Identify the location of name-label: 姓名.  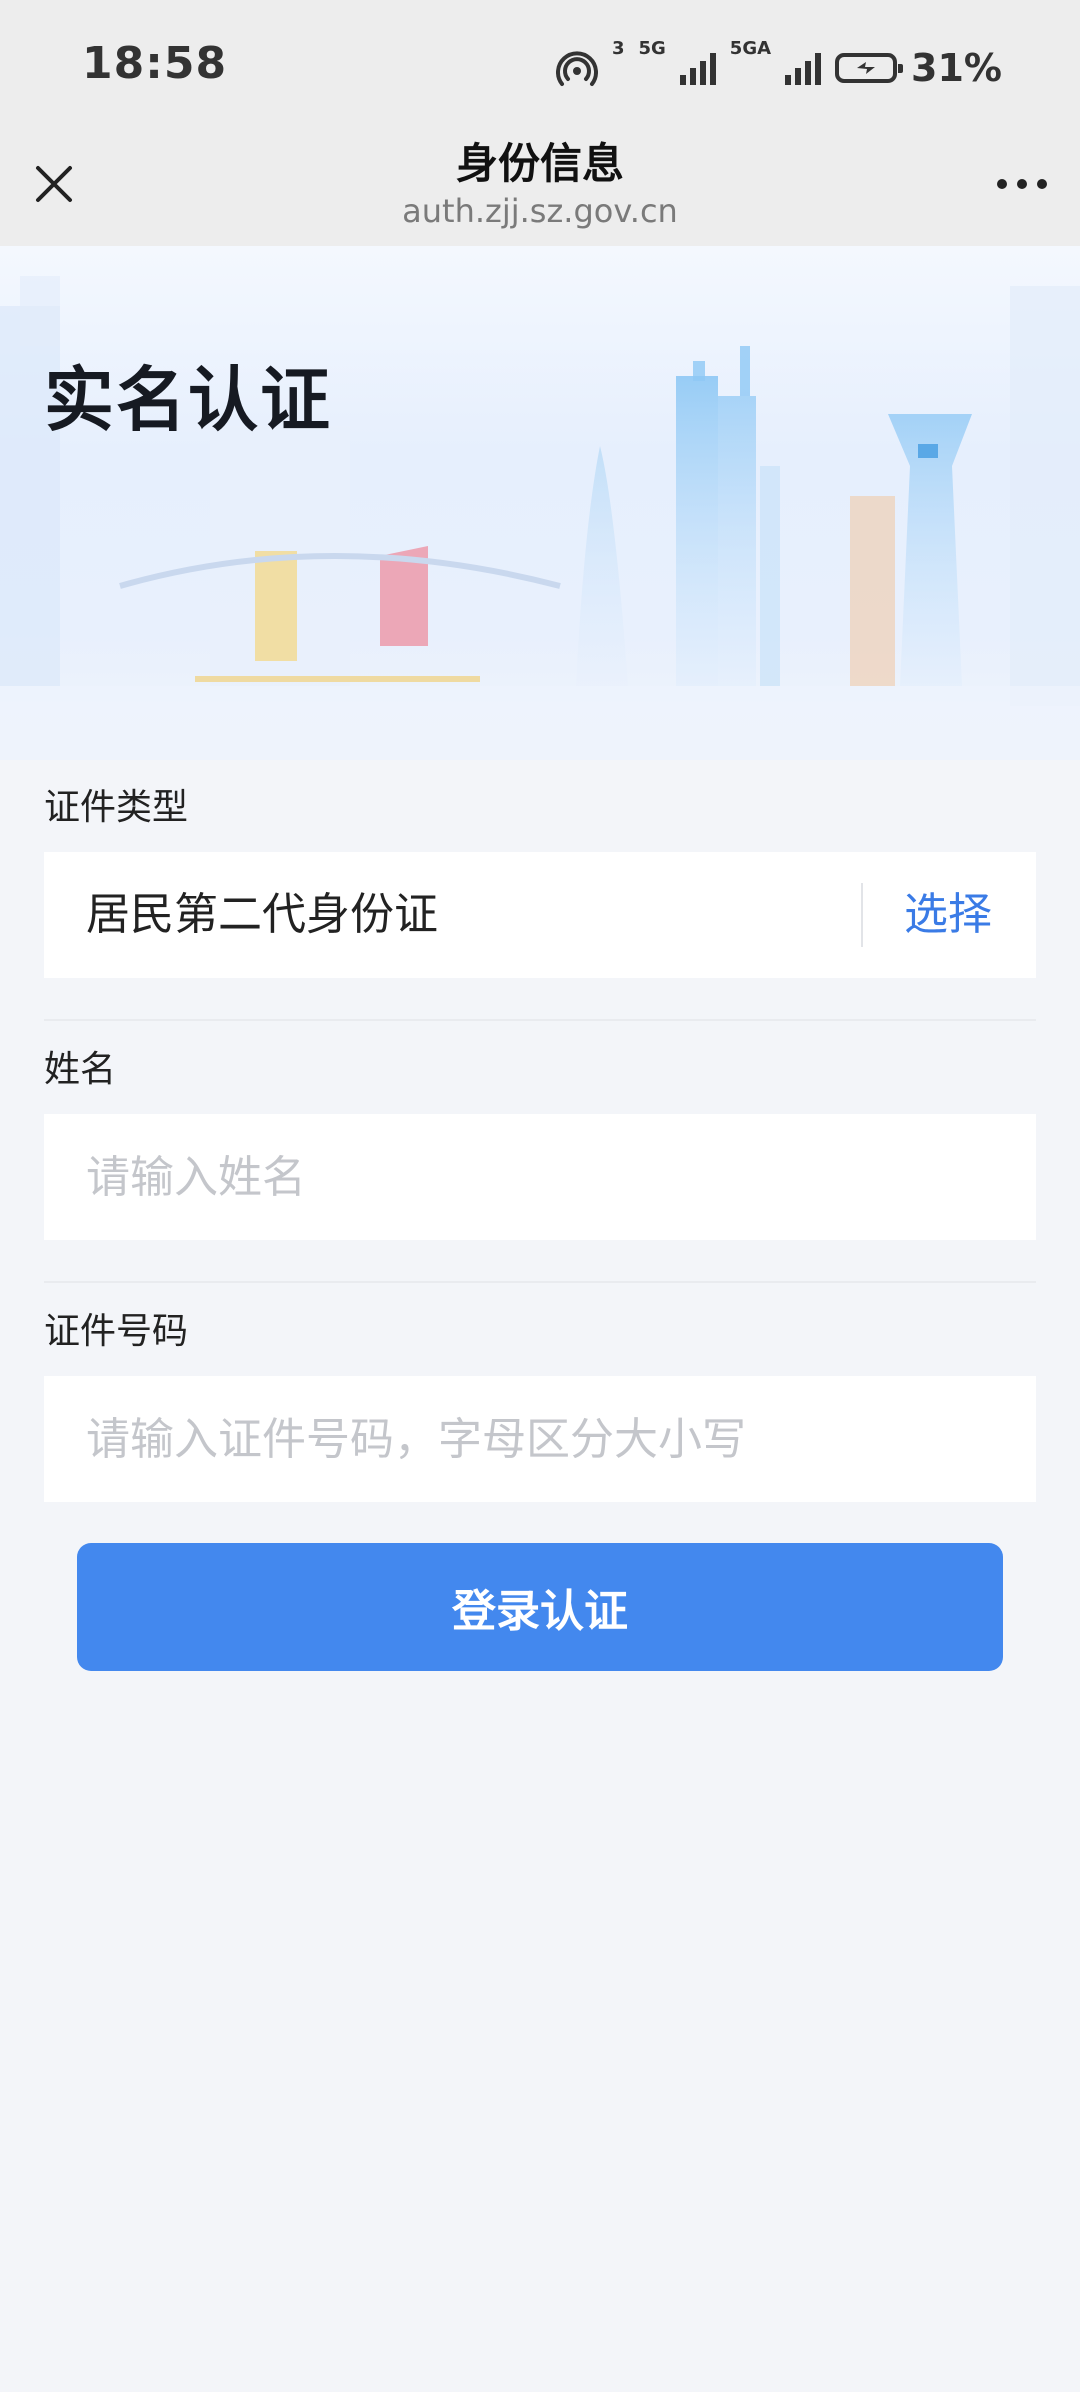
(80, 1069).